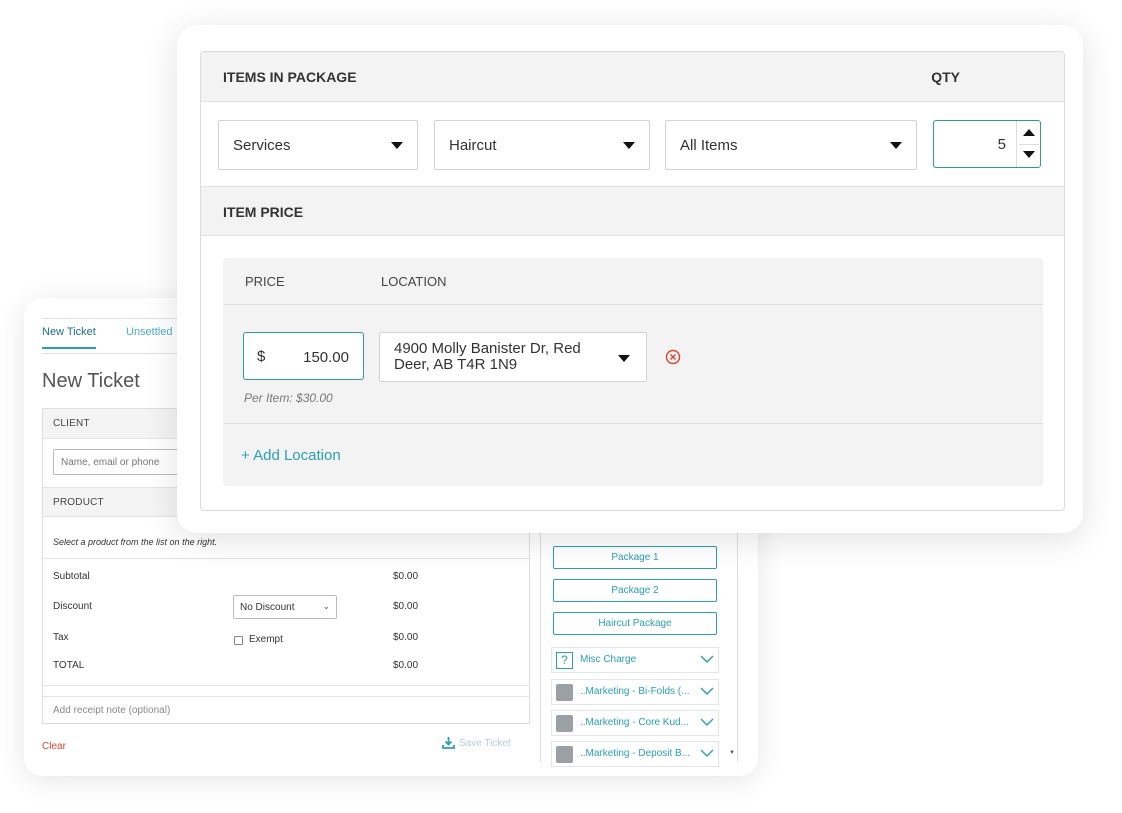 This screenshot has width=1122, height=813. What do you see at coordinates (448, 743) in the screenshot?
I see `download-icon` at bounding box center [448, 743].